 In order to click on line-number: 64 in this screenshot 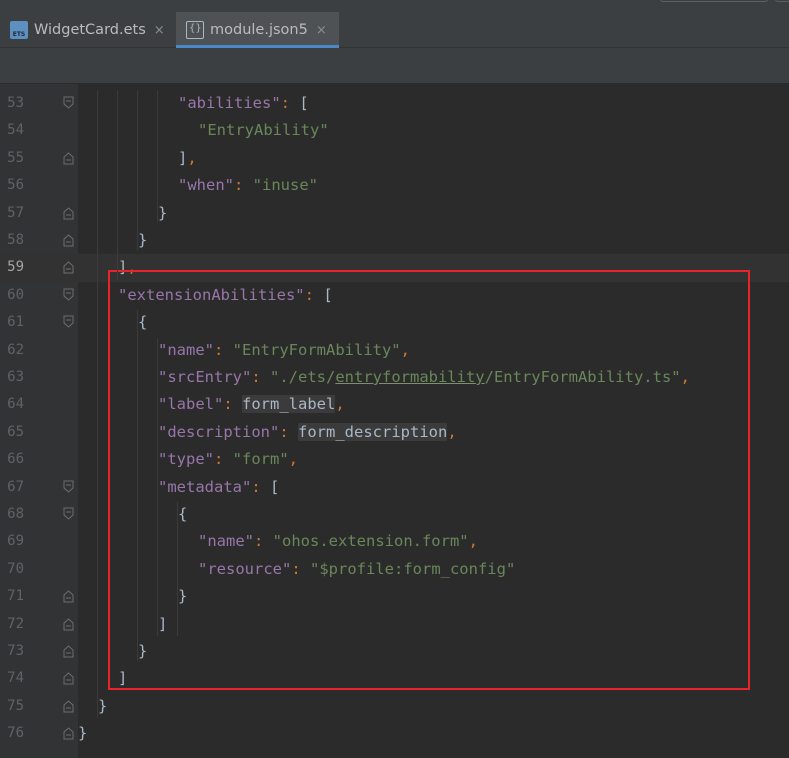, I will do `click(15, 404)`.